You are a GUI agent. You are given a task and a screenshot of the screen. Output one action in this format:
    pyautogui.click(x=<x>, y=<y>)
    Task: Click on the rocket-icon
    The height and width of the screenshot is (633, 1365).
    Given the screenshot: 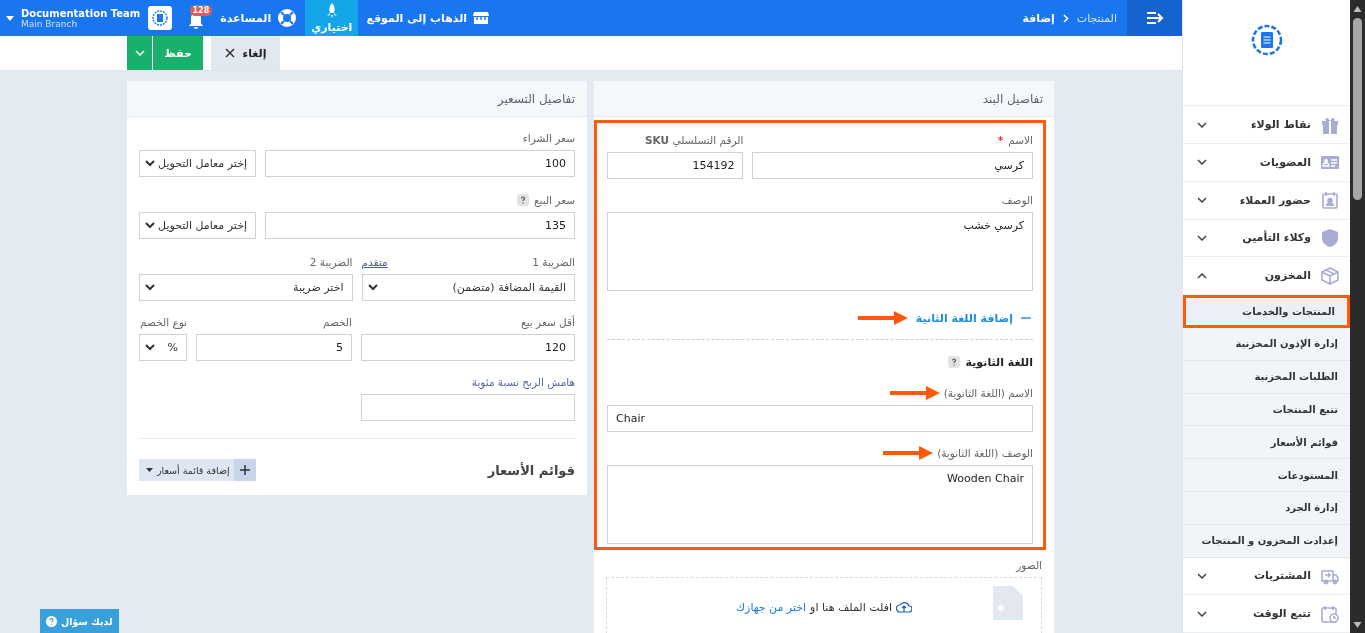 What is the action you would take?
    pyautogui.click(x=331, y=10)
    